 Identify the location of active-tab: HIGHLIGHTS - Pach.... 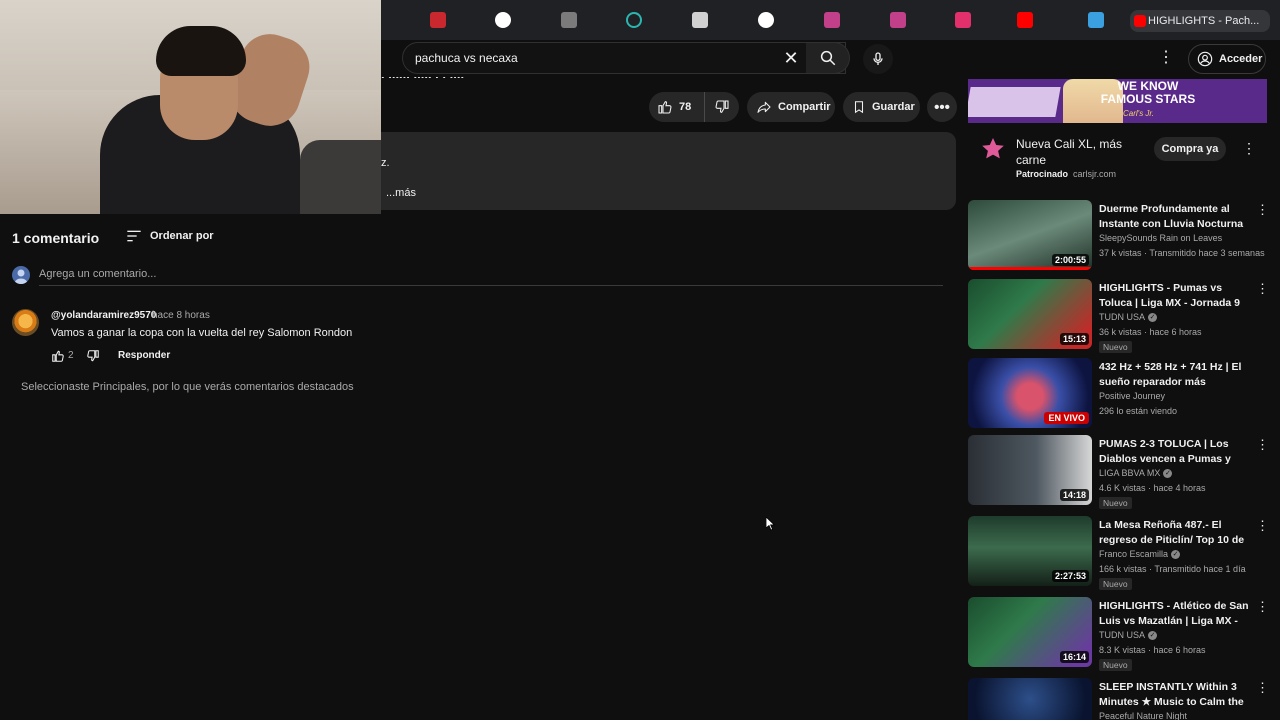
(1200, 21).